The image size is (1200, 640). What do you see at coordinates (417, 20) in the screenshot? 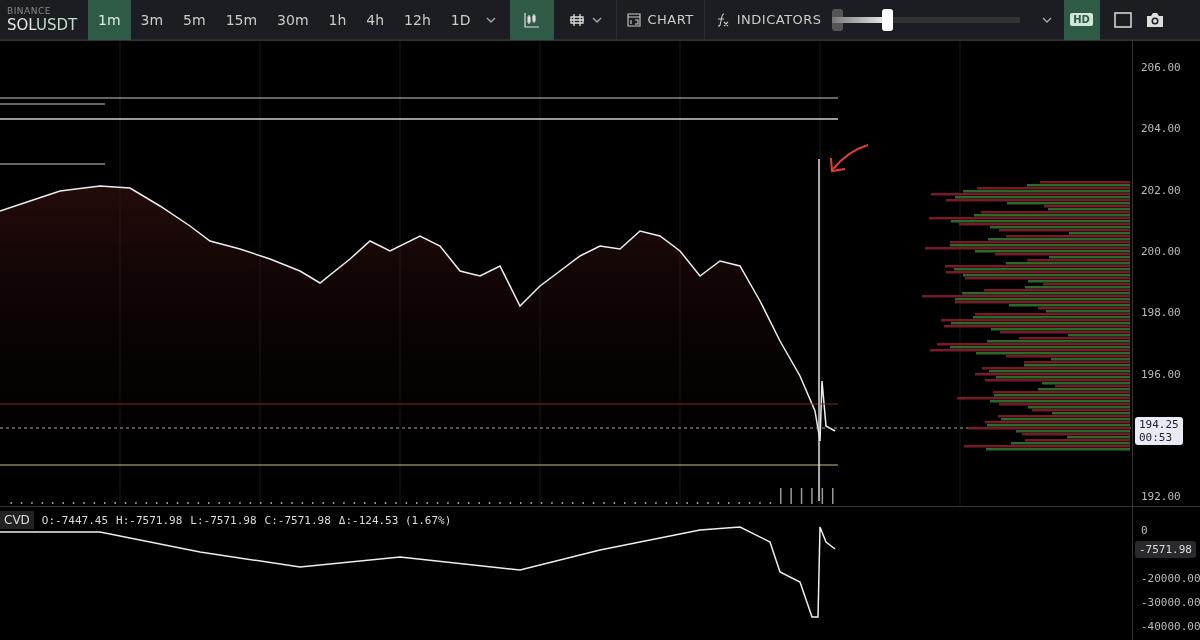
I see `timeframe-tab: 12h` at bounding box center [417, 20].